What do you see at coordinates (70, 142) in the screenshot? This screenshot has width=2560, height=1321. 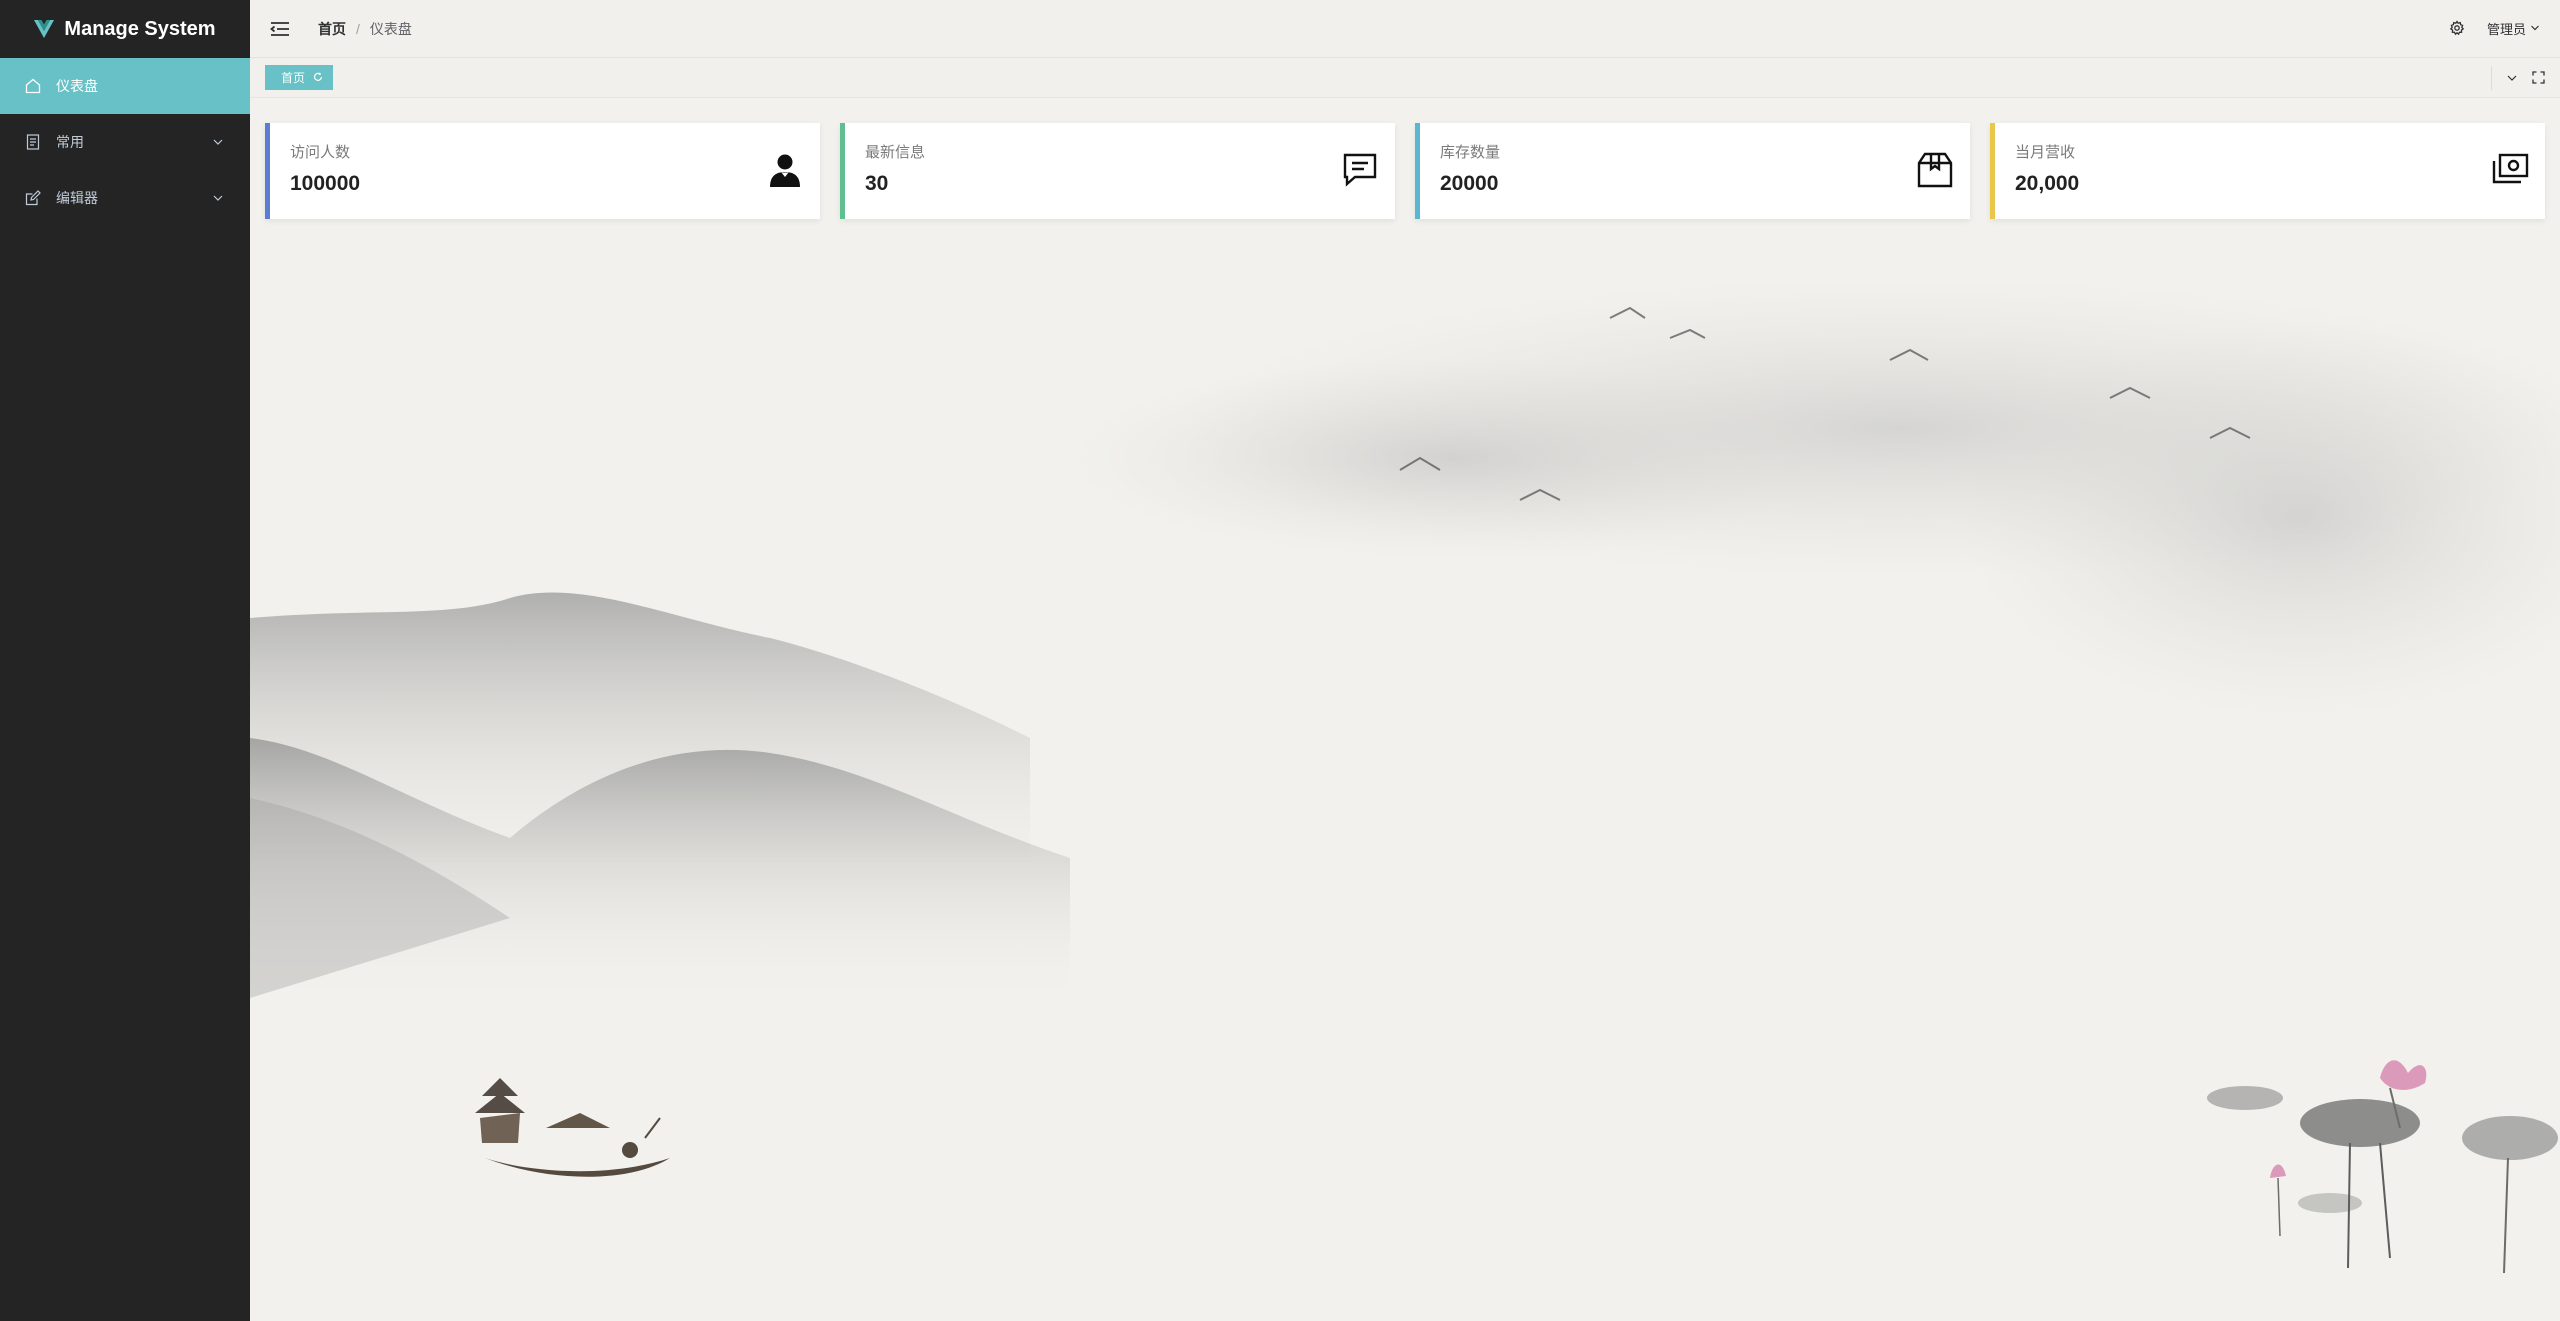 I see `sidebar-item-label: 常用` at bounding box center [70, 142].